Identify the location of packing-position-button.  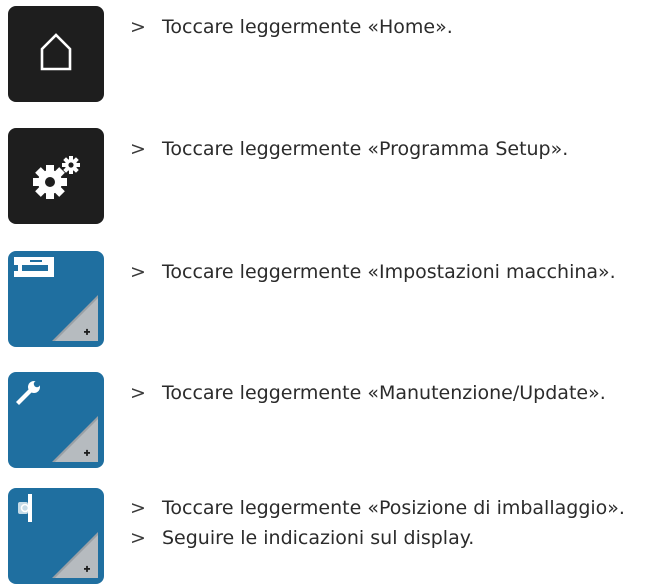
(56, 536).